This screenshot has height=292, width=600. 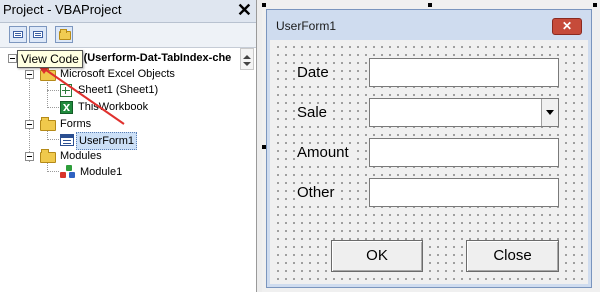 What do you see at coordinates (464, 192) in the screenshot?
I see `other-textbox` at bounding box center [464, 192].